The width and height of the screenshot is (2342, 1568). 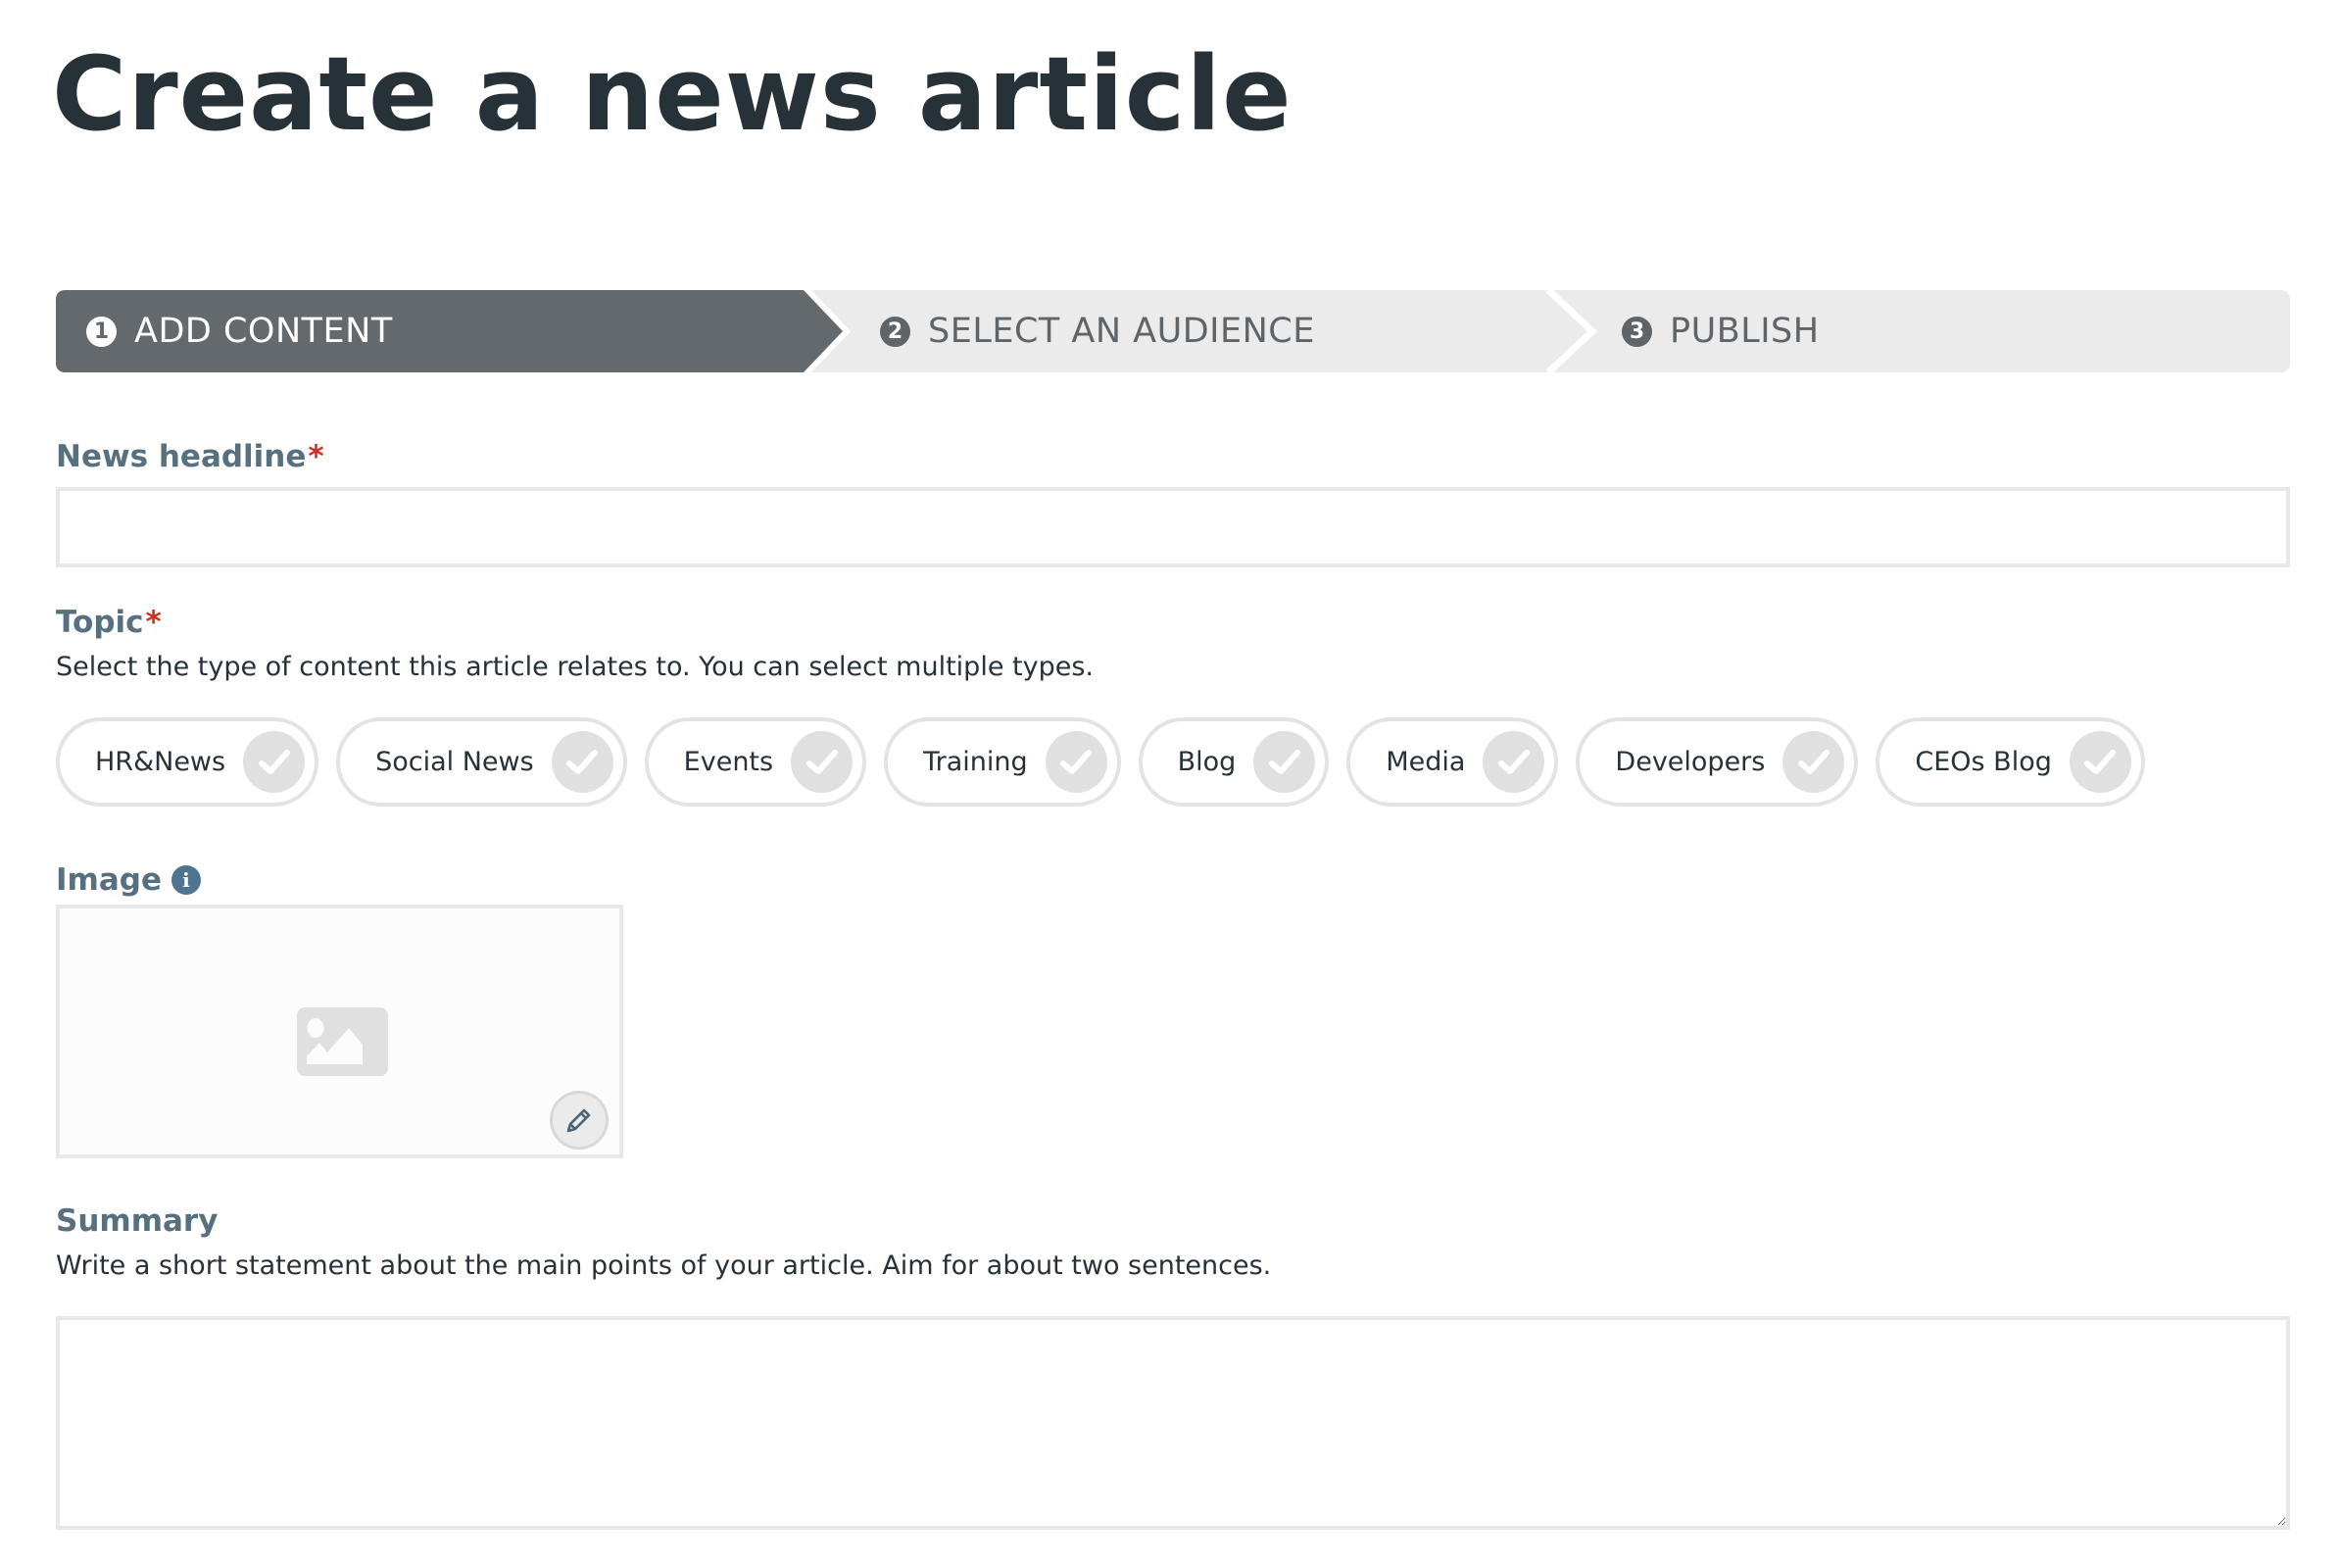 I want to click on topic-chip-ceos-blog: CEOs Blog, so click(x=2010, y=762).